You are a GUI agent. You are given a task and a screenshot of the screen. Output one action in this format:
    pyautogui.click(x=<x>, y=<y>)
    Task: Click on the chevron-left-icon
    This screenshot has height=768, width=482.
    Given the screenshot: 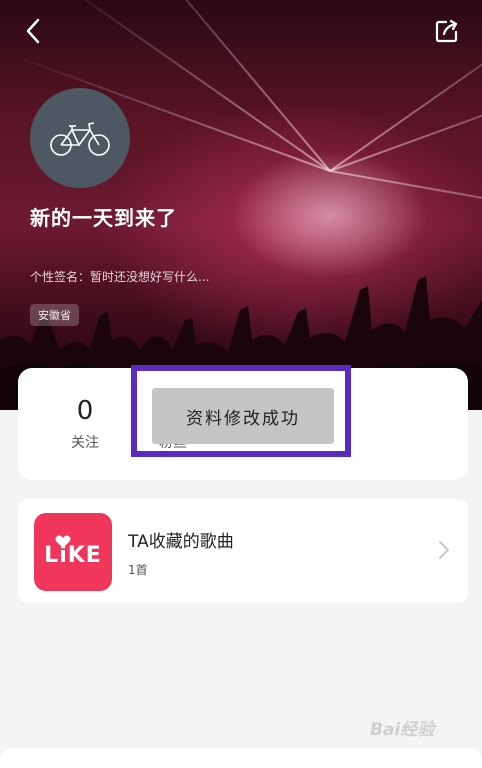 What is the action you would take?
    pyautogui.click(x=33, y=31)
    